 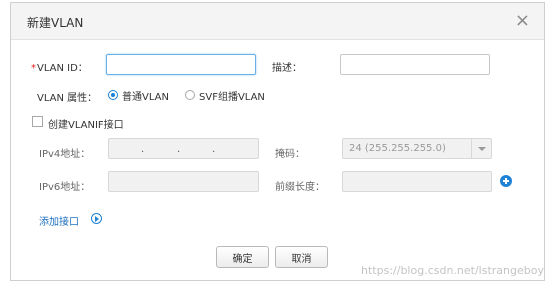 I want to click on mask-select-value: 24 (255.255.255.0), so click(x=397, y=148).